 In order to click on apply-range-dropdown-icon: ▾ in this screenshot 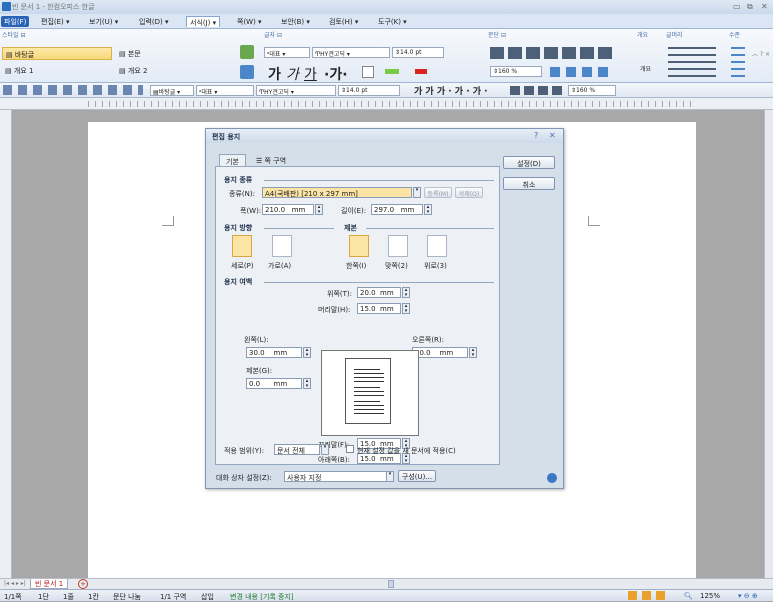, I will do `click(325, 449)`.